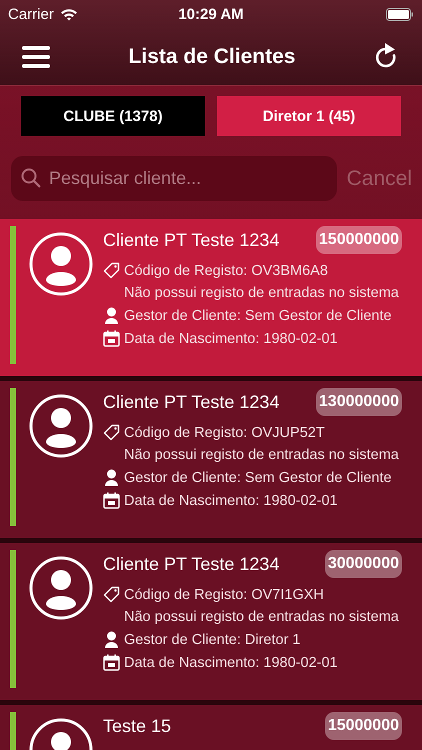 The image size is (422, 750). What do you see at coordinates (113, 116) in the screenshot?
I see `filter-tab: CLUBE (1378)` at bounding box center [113, 116].